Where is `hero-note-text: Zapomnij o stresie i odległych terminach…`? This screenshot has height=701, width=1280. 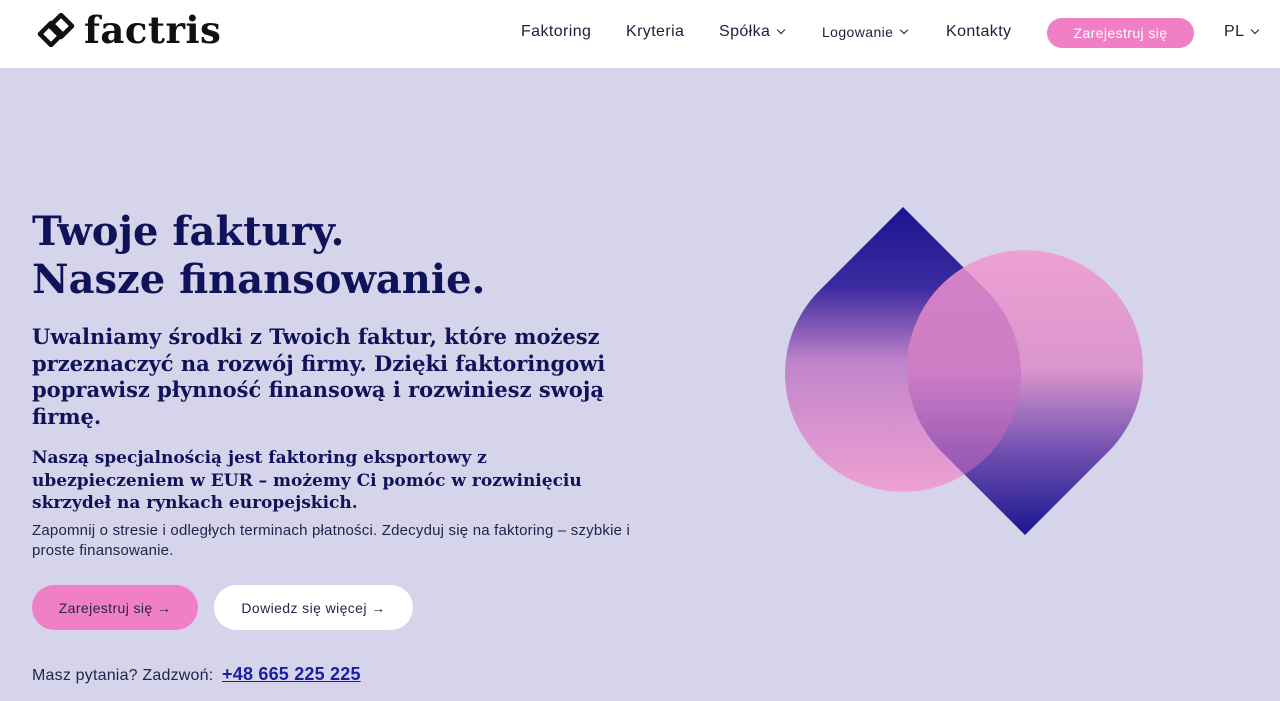 hero-note-text: Zapomnij o stresie i odległych terminach… is located at coordinates (331, 540).